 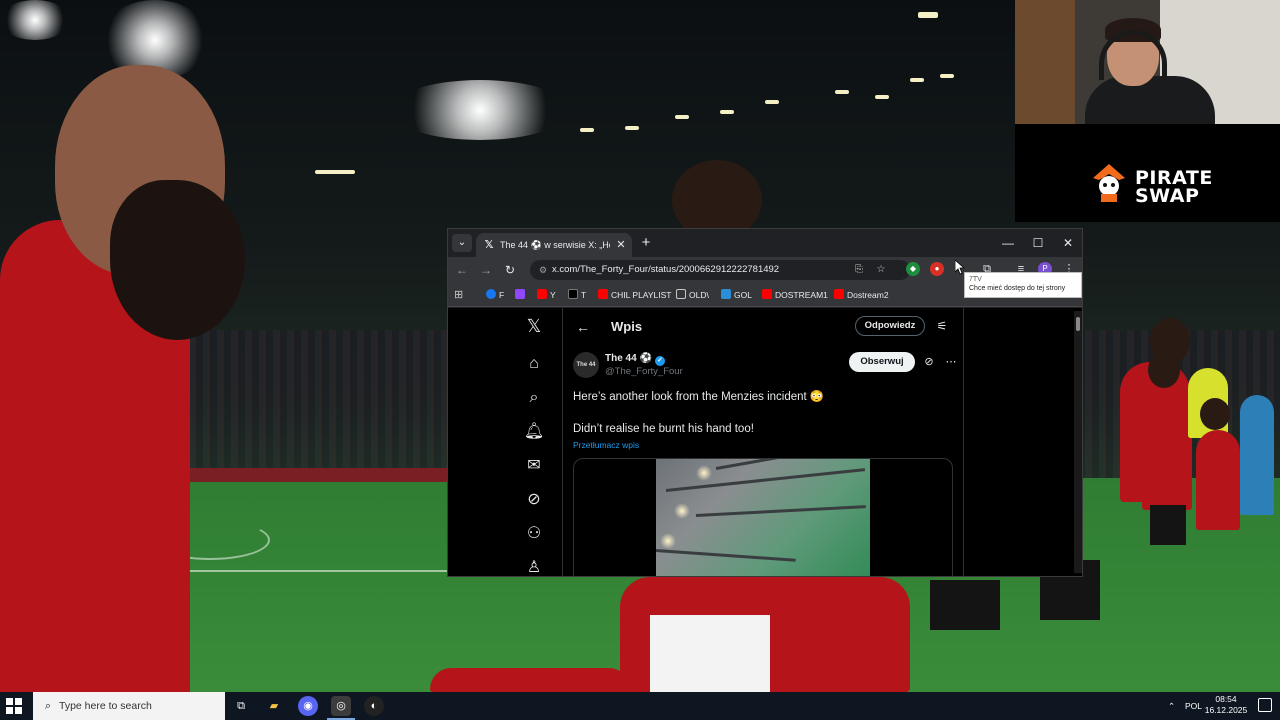 What do you see at coordinates (1067, 243) in the screenshot?
I see `close-window-button: ✕` at bounding box center [1067, 243].